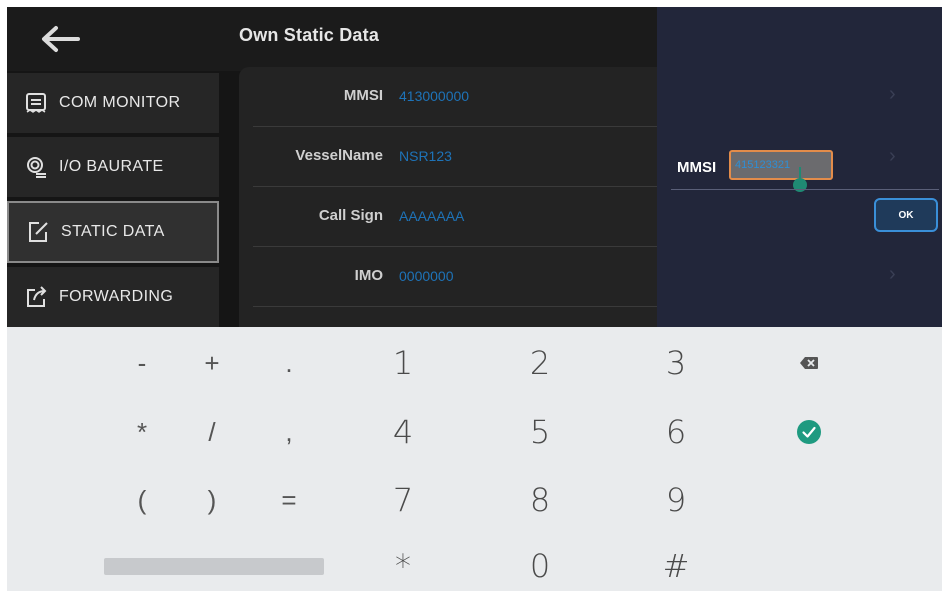  Describe the element at coordinates (142, 363) in the screenshot. I see `key-minus: -` at that location.